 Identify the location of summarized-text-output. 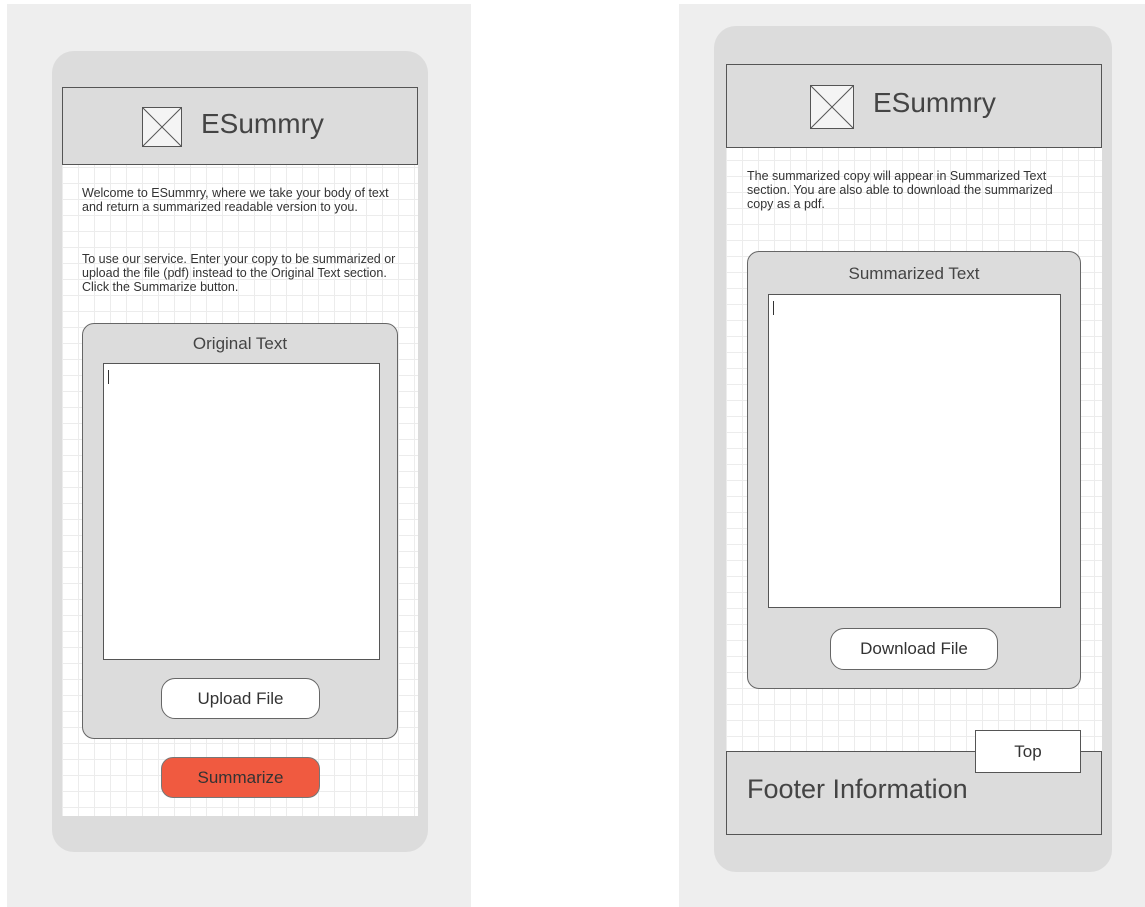
(914, 451).